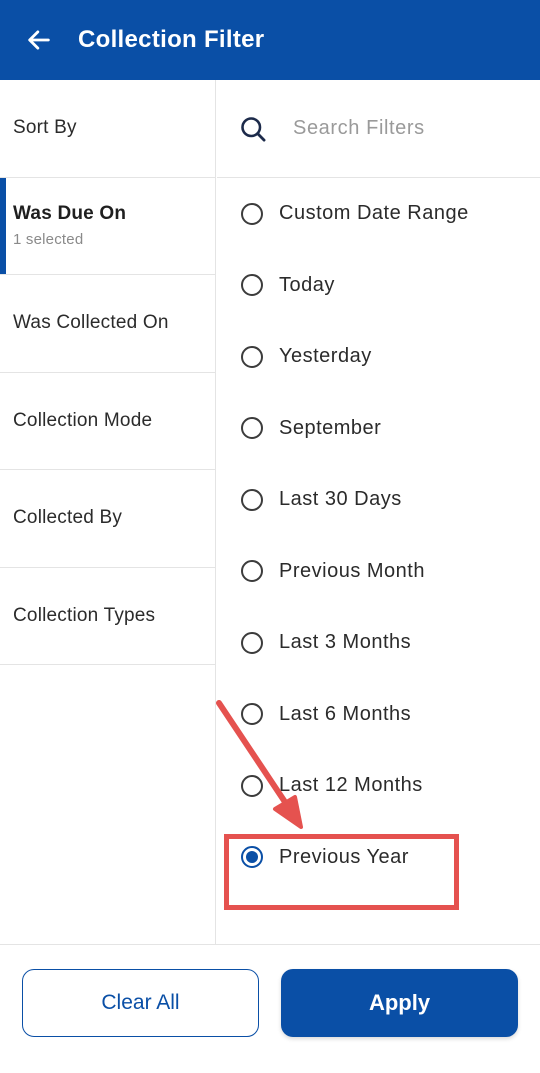  I want to click on option-today: Today, so click(378, 286).